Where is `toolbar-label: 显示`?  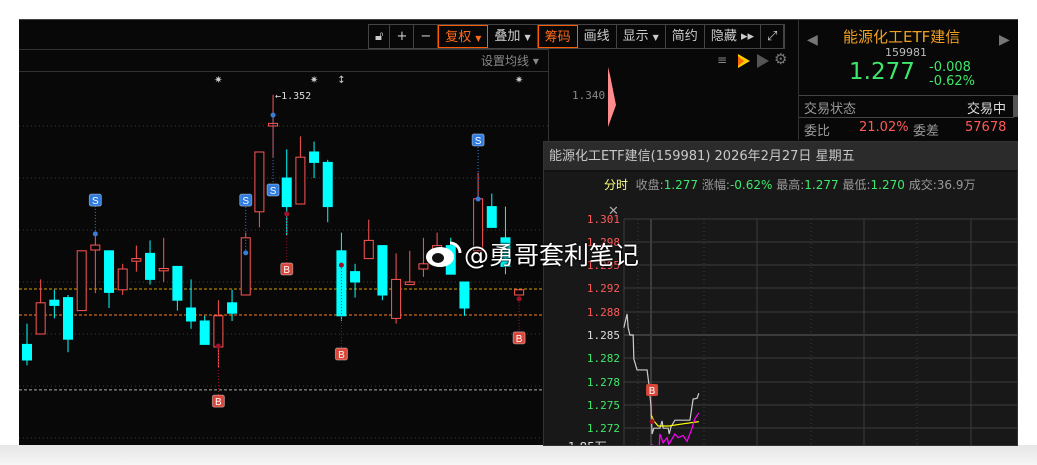
toolbar-label: 显示 is located at coordinates (635, 36).